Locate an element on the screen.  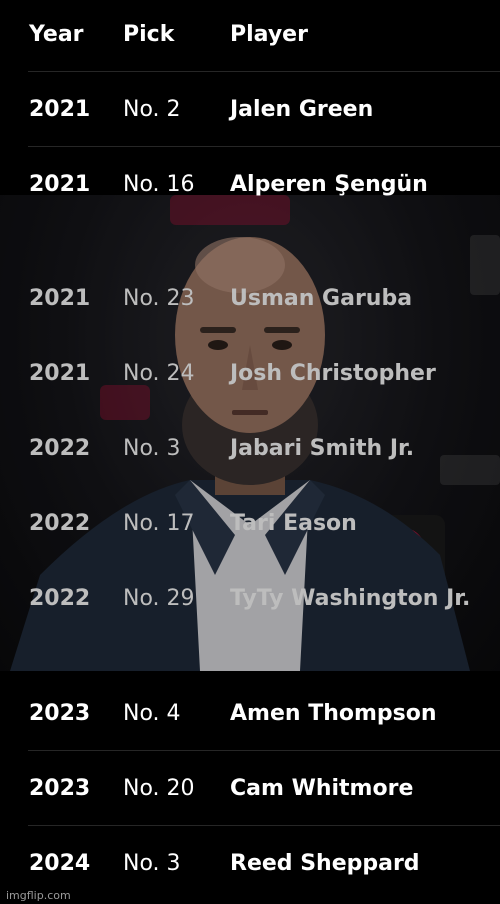
cell-player: Usman Garuba is located at coordinates (321, 298).